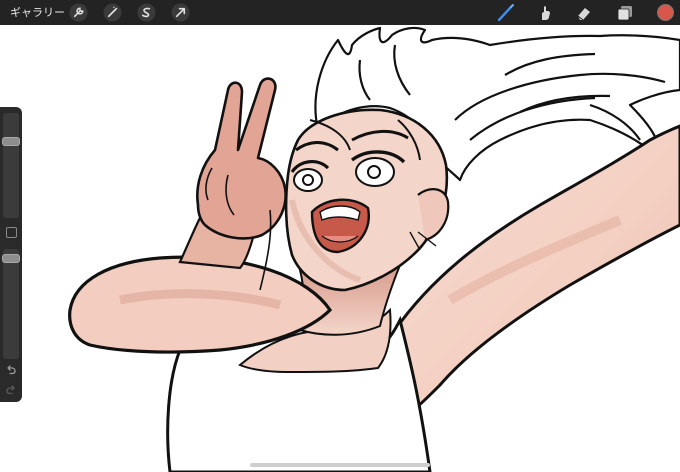 The height and width of the screenshot is (472, 680). What do you see at coordinates (11, 259) in the screenshot?
I see `opacity-thumb` at bounding box center [11, 259].